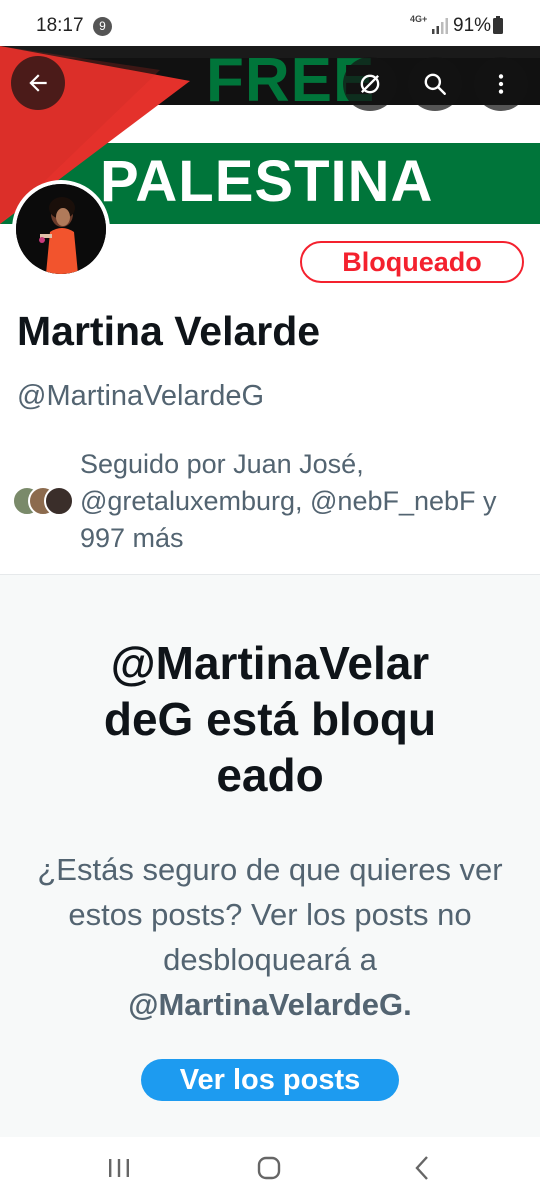  What do you see at coordinates (102, 26) in the screenshot?
I see `notification-count-badge: 9` at bounding box center [102, 26].